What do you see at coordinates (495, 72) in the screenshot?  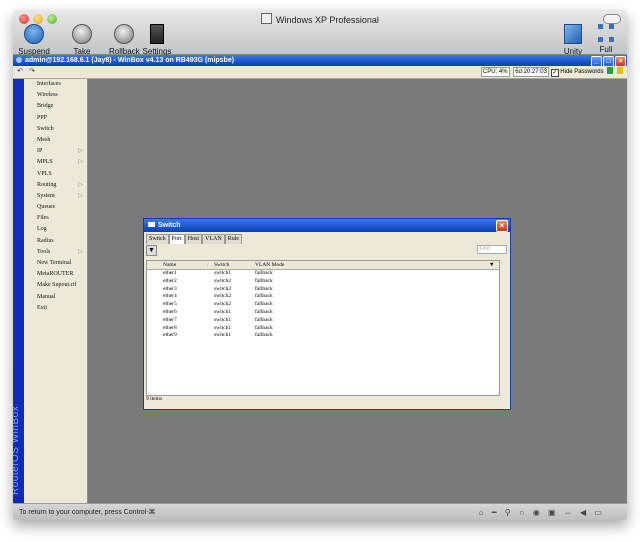 I see `cpu-readout: CPU: 4%` at bounding box center [495, 72].